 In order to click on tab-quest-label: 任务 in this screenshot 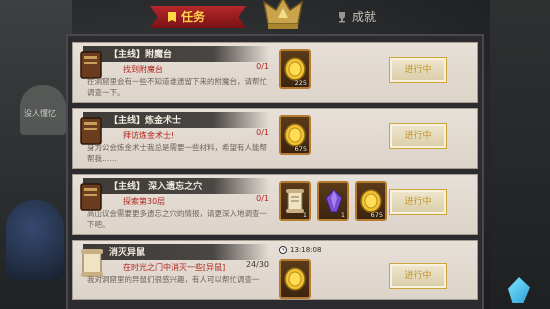, I will do `click(193, 17)`.